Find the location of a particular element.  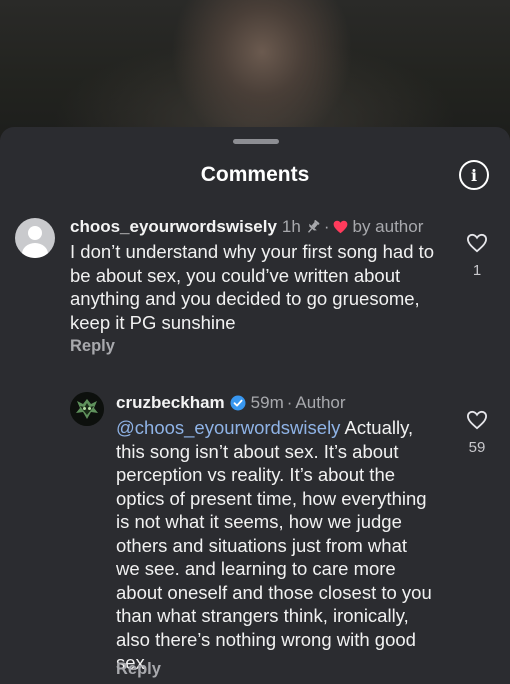

timestamp: 1h is located at coordinates (291, 226).